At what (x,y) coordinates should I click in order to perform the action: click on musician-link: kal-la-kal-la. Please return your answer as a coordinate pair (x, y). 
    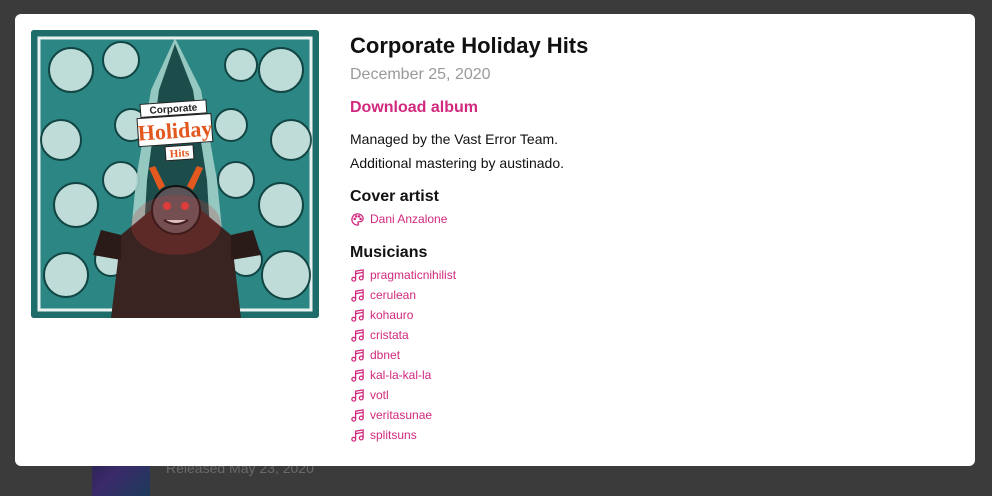
    Looking at the image, I should click on (650, 375).